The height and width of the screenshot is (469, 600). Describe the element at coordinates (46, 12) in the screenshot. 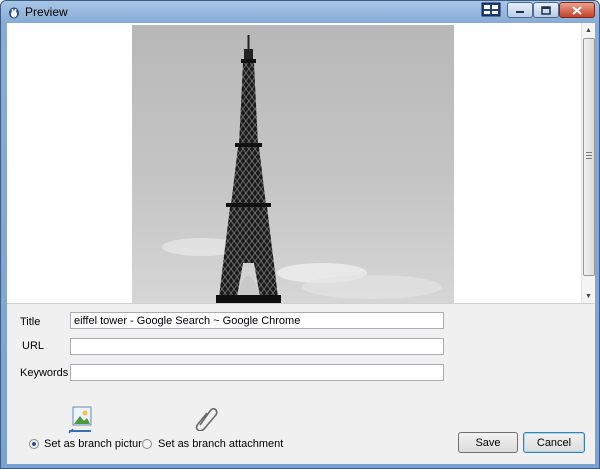

I see `window-title: Preview` at that location.